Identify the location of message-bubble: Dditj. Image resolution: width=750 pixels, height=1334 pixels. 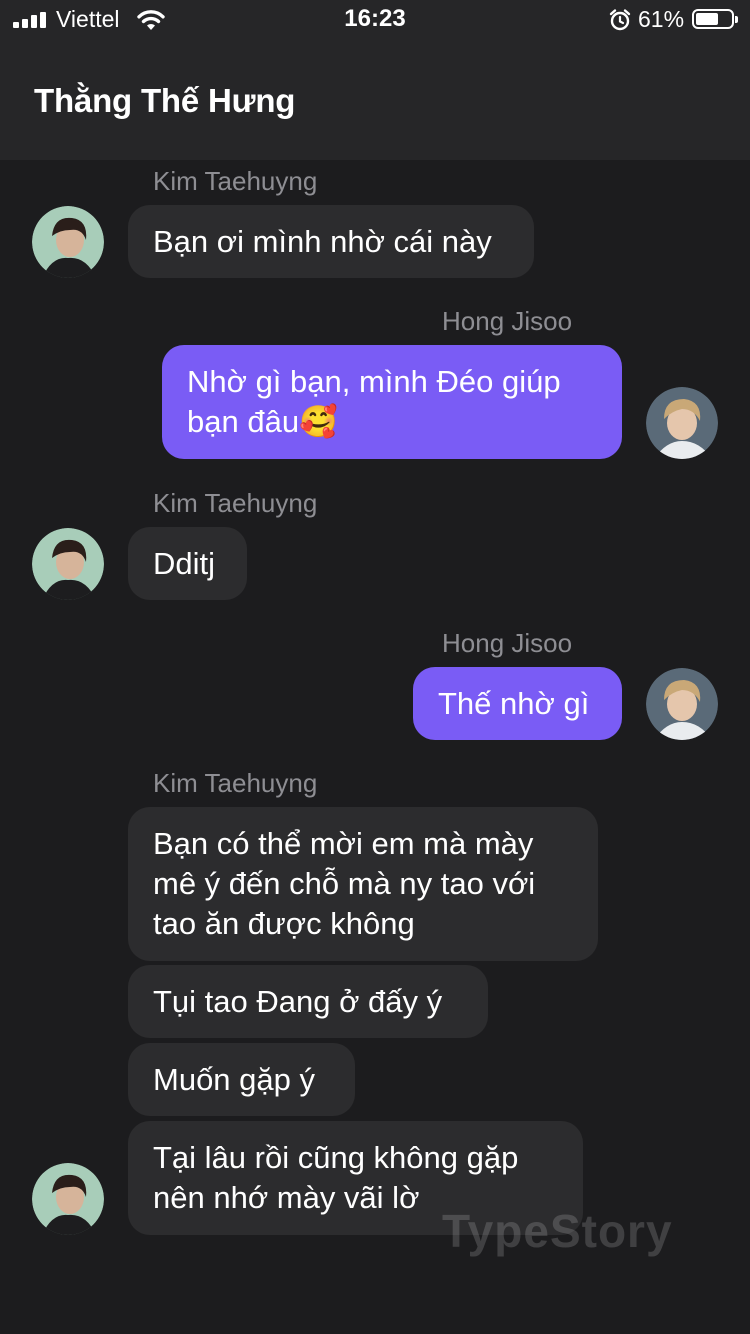
(187, 563).